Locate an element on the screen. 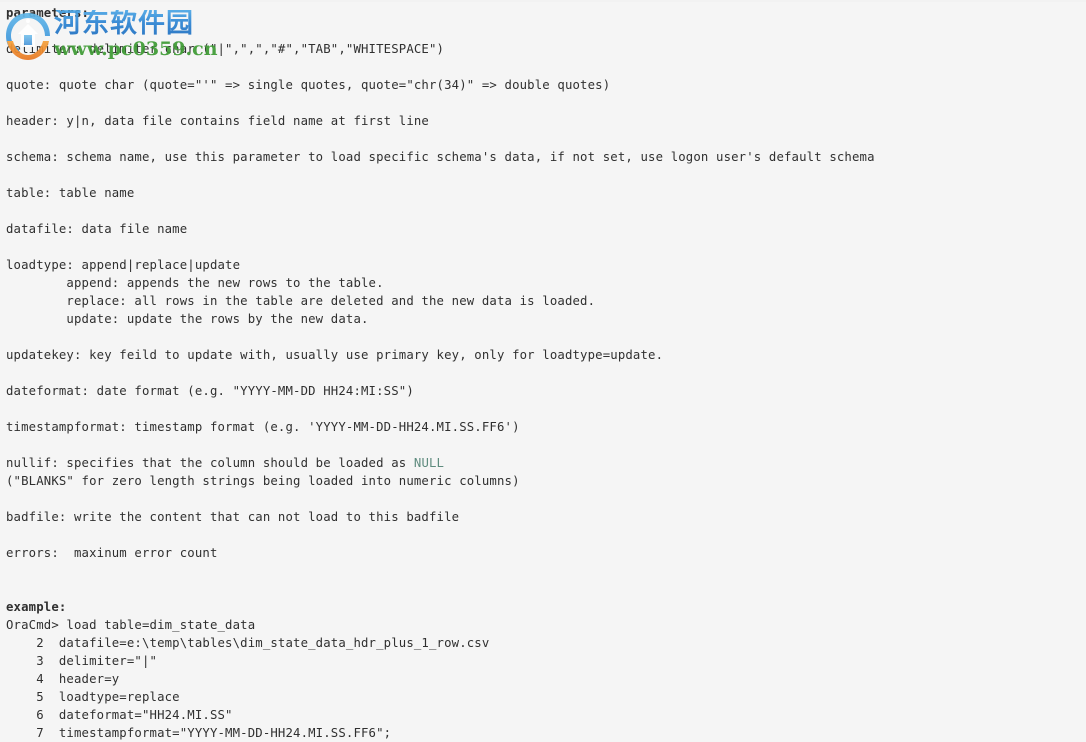  text-line: 5 loadtype=replace is located at coordinates (546, 697).